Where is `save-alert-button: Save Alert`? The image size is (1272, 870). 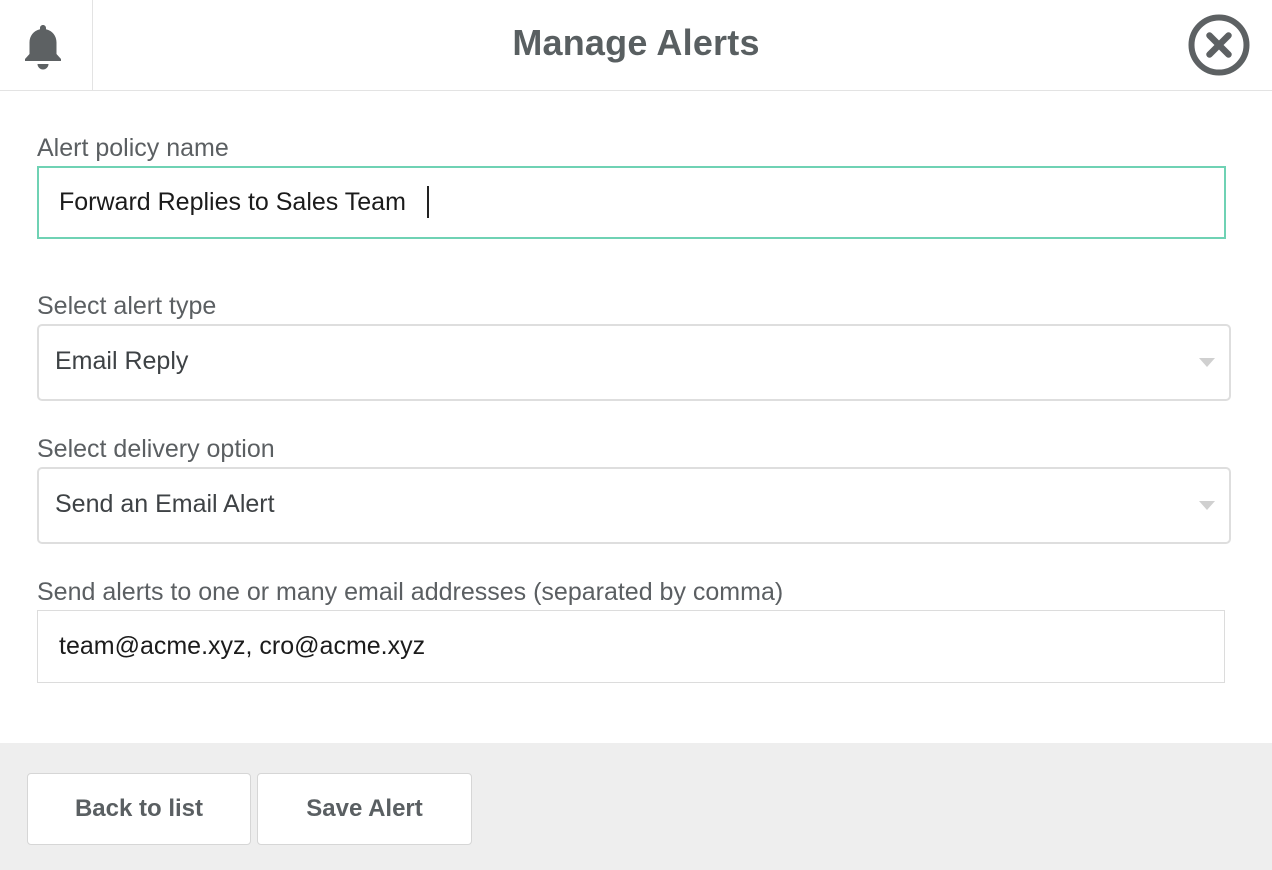
save-alert-button: Save Alert is located at coordinates (364, 809).